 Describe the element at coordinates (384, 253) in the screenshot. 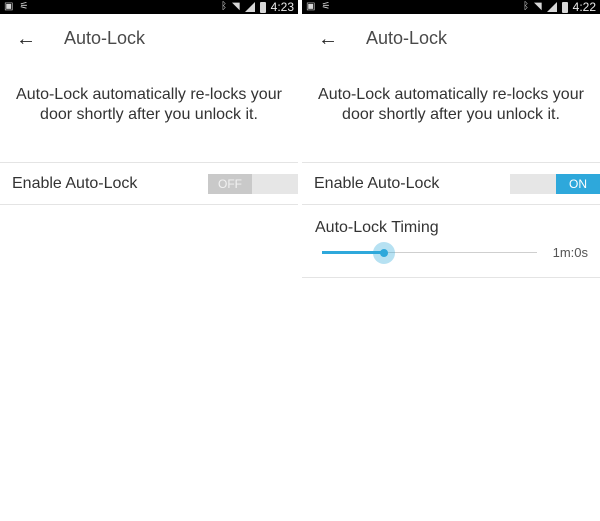

I see `slider-thumb` at that location.